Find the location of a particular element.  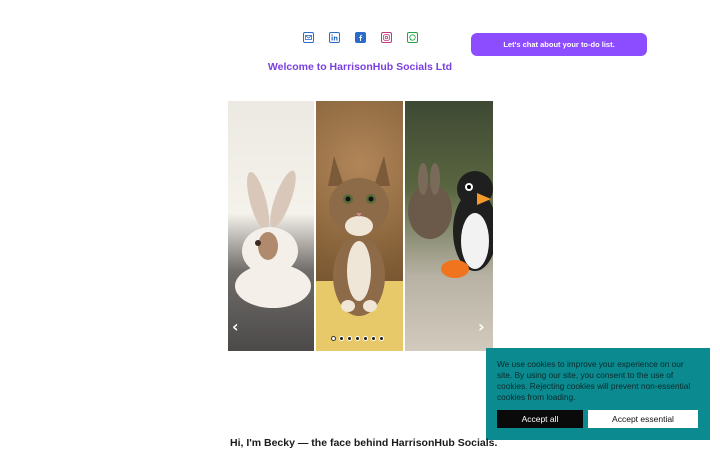

linkedin-icon is located at coordinates (334, 37).